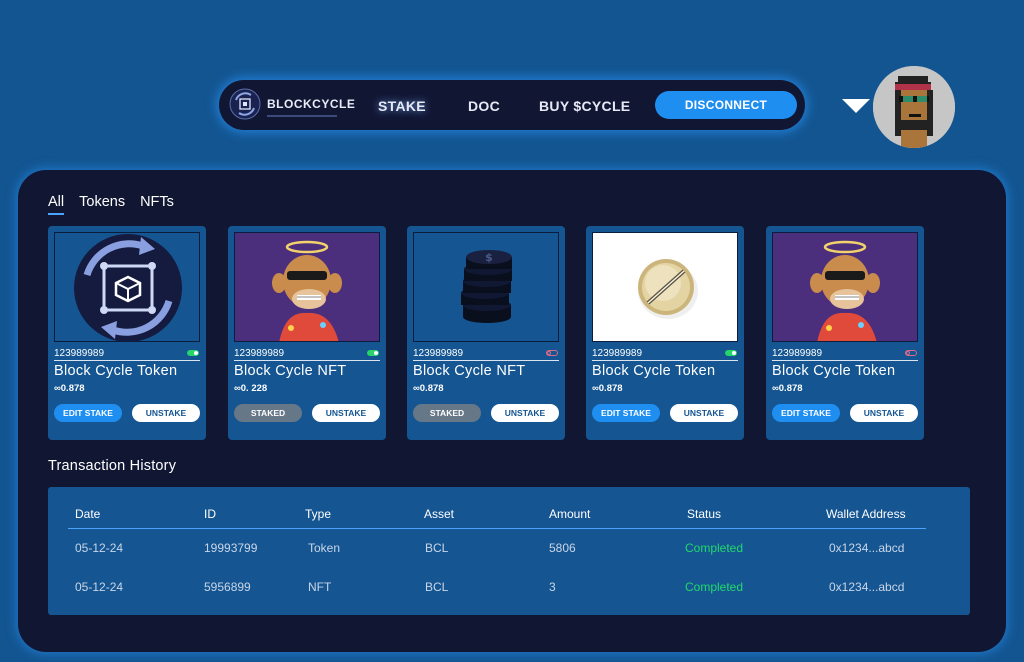 The image size is (1024, 662). What do you see at coordinates (497, 528) in the screenshot?
I see `header-divider` at bounding box center [497, 528].